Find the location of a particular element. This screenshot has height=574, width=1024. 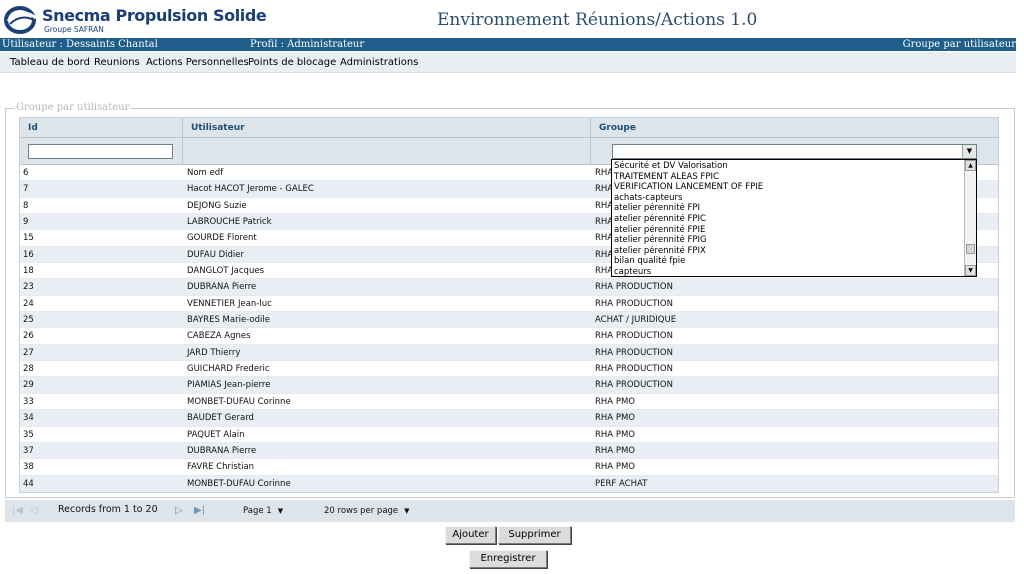

cell-user: BAUDET Gerard is located at coordinates (220, 418).